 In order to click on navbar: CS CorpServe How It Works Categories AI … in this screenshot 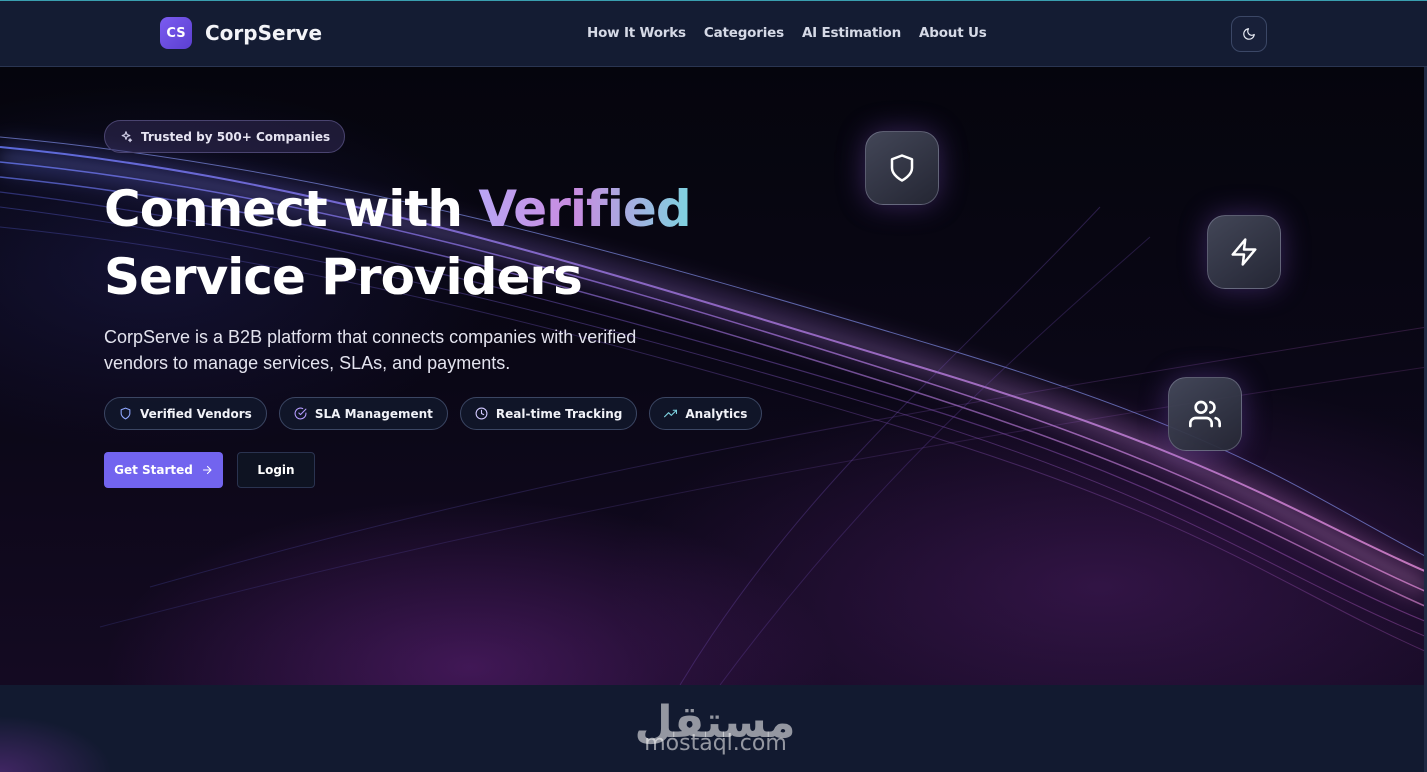, I will do `click(713, 33)`.